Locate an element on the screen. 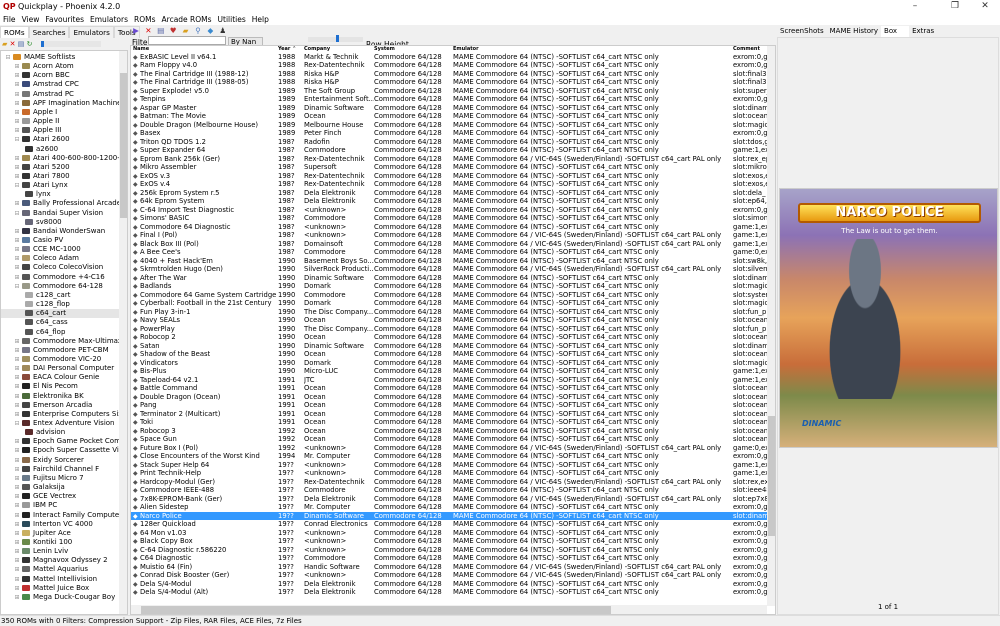 The width and height of the screenshot is (1000, 626). tree-item: ⊞ Acorn Atom is located at coordinates (60, 66).